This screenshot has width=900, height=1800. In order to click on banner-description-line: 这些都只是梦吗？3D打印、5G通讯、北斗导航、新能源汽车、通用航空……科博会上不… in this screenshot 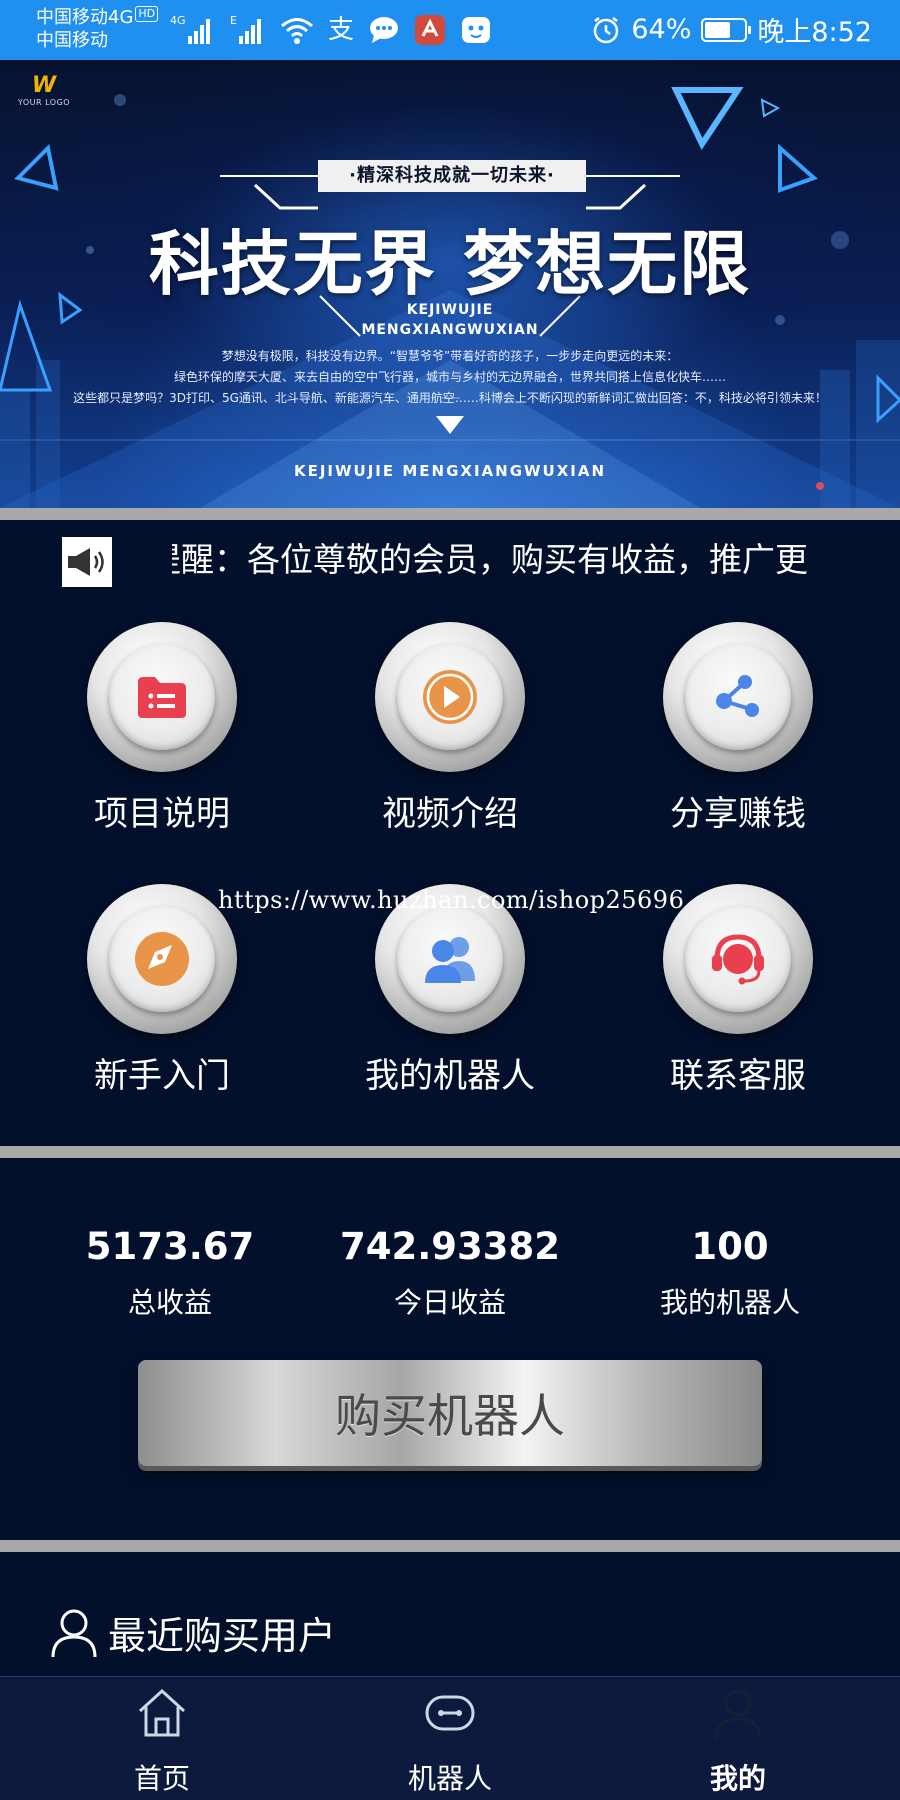, I will do `click(450, 398)`.